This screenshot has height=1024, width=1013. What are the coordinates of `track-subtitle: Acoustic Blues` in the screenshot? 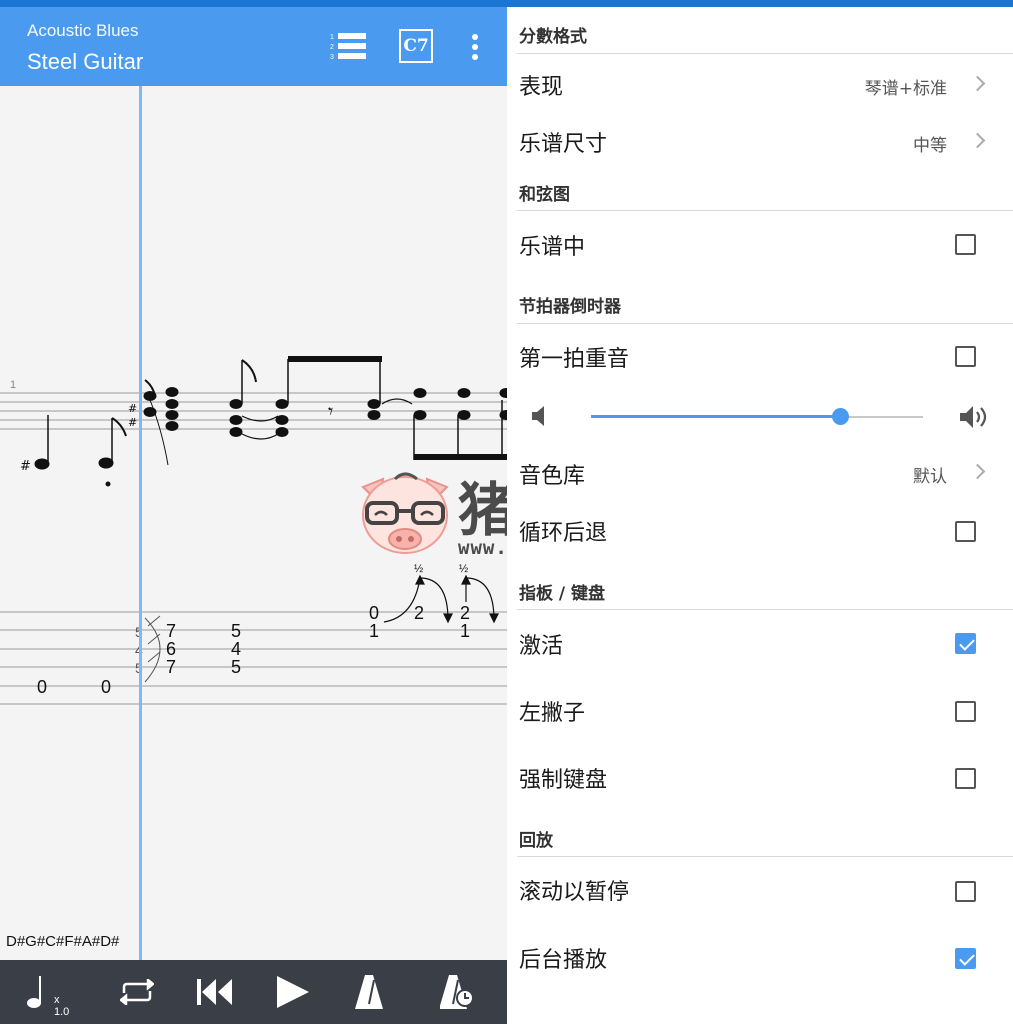 It's located at (83, 30).